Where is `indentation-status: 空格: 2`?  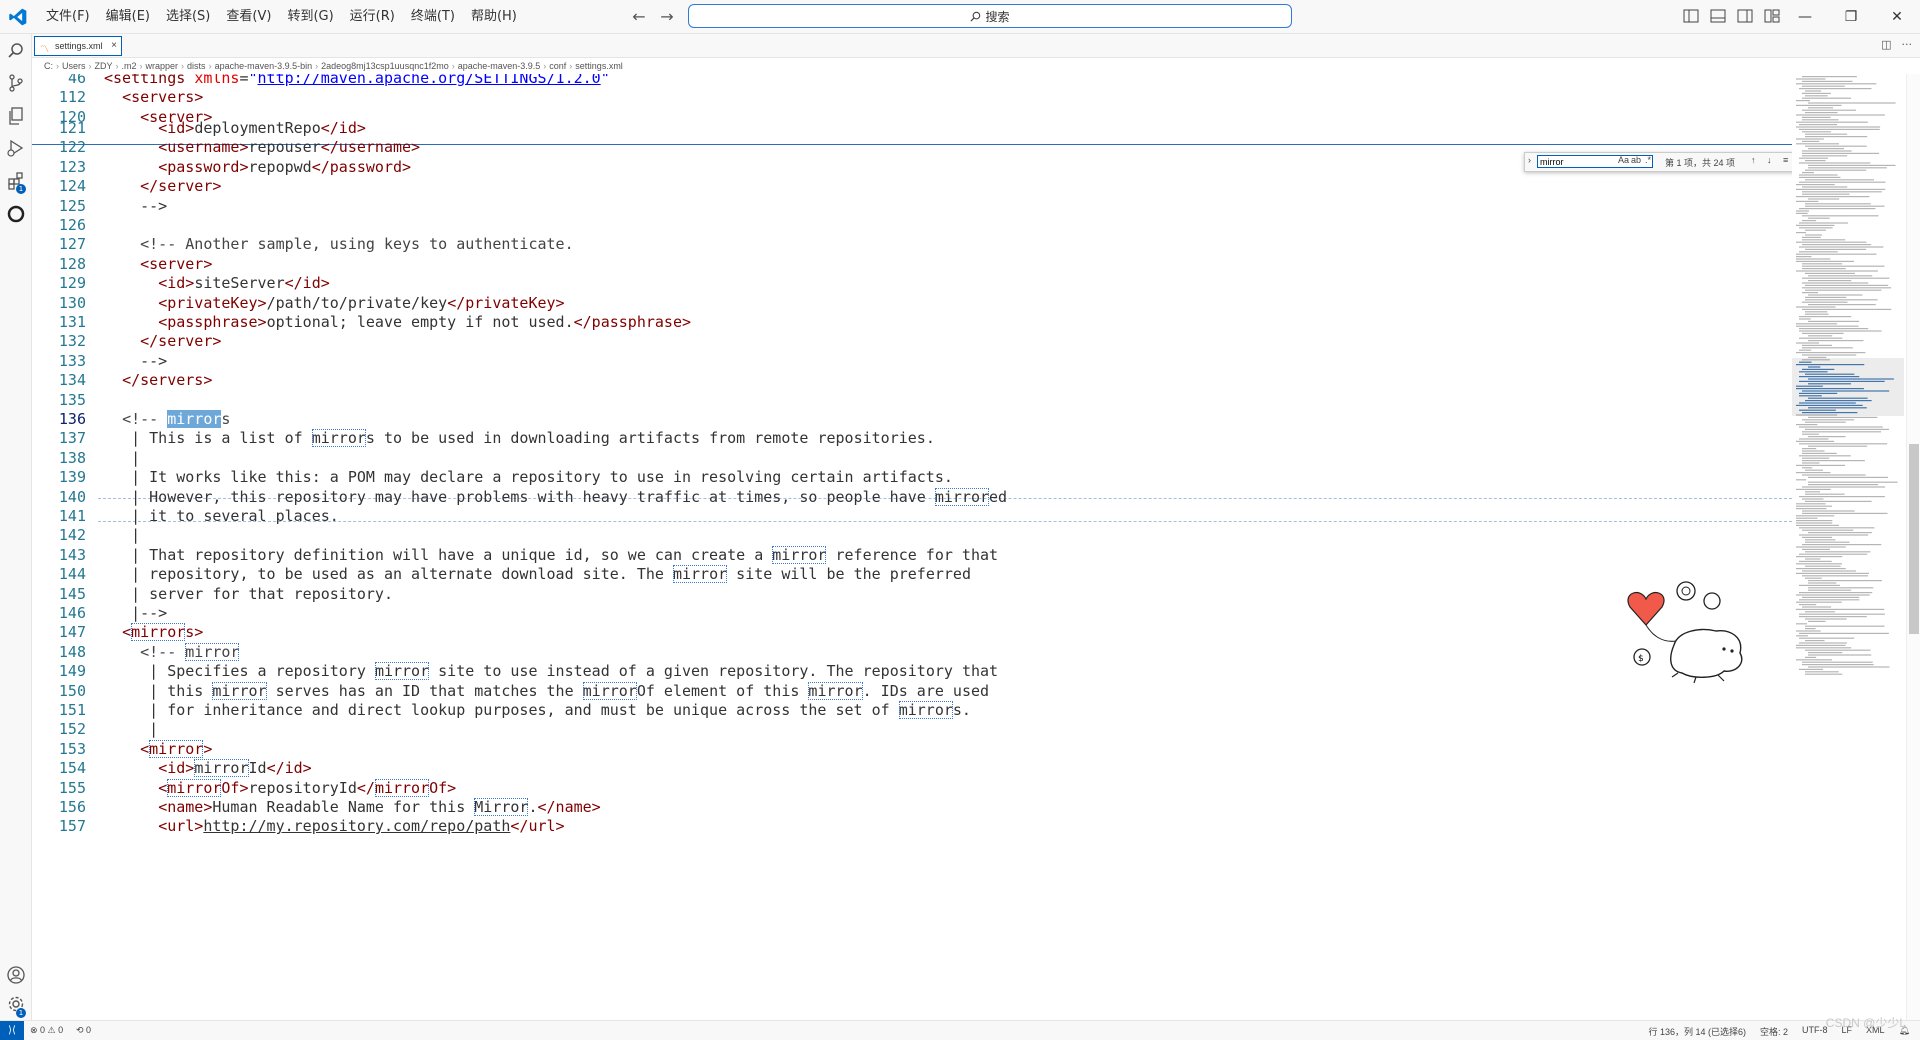 indentation-status: 空格: 2 is located at coordinates (1774, 1031).